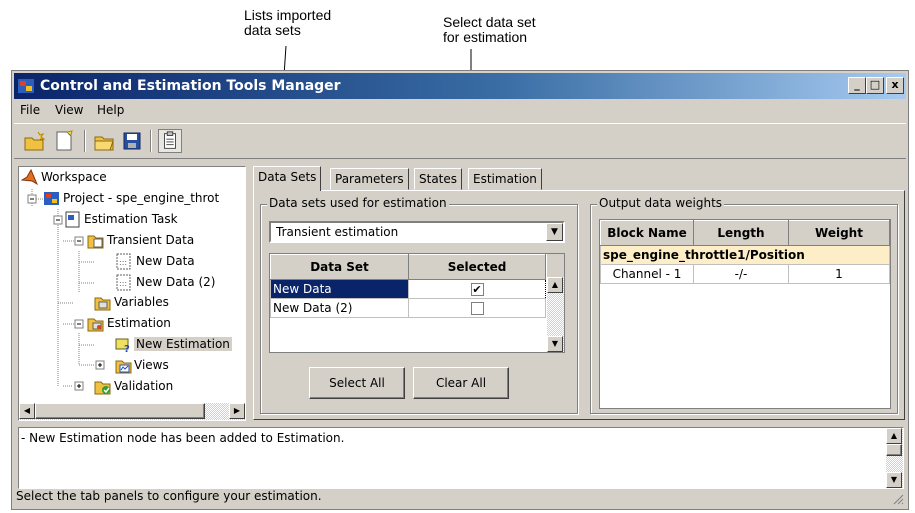 The image size is (915, 513). Describe the element at coordinates (741, 233) in the screenshot. I see `column-header-length: Length` at that location.